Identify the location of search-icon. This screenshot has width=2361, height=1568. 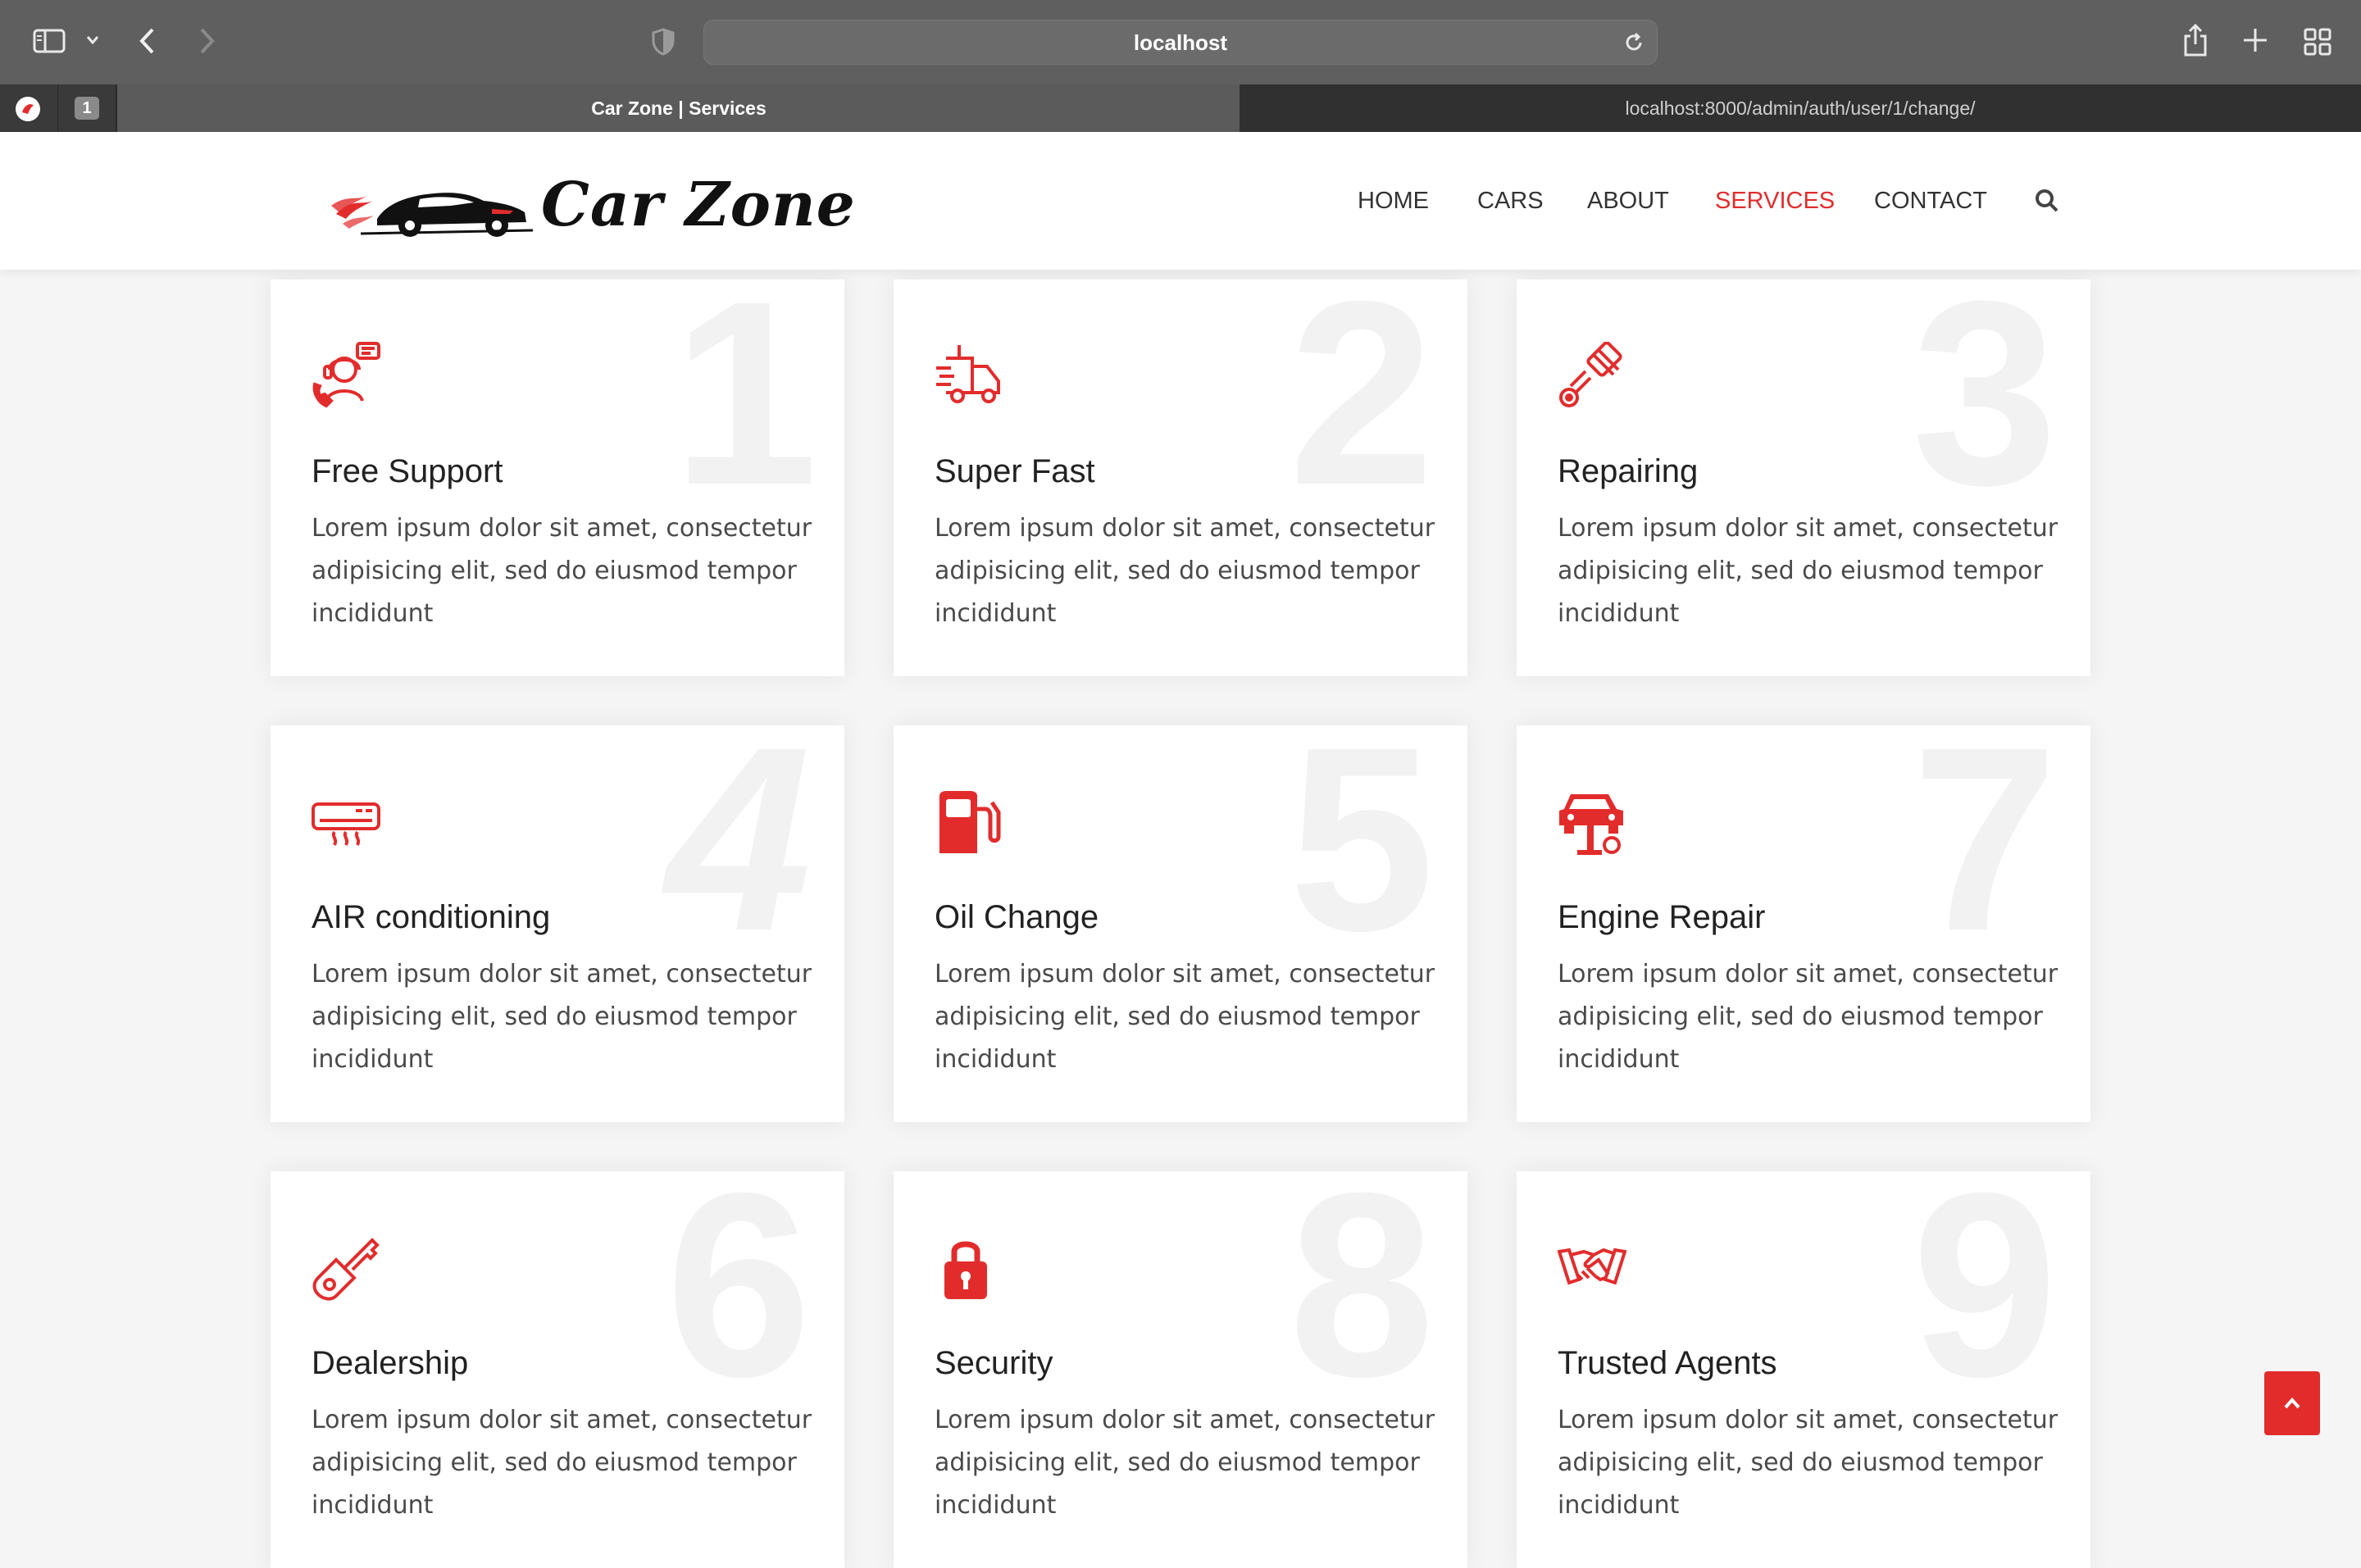
(2047, 203).